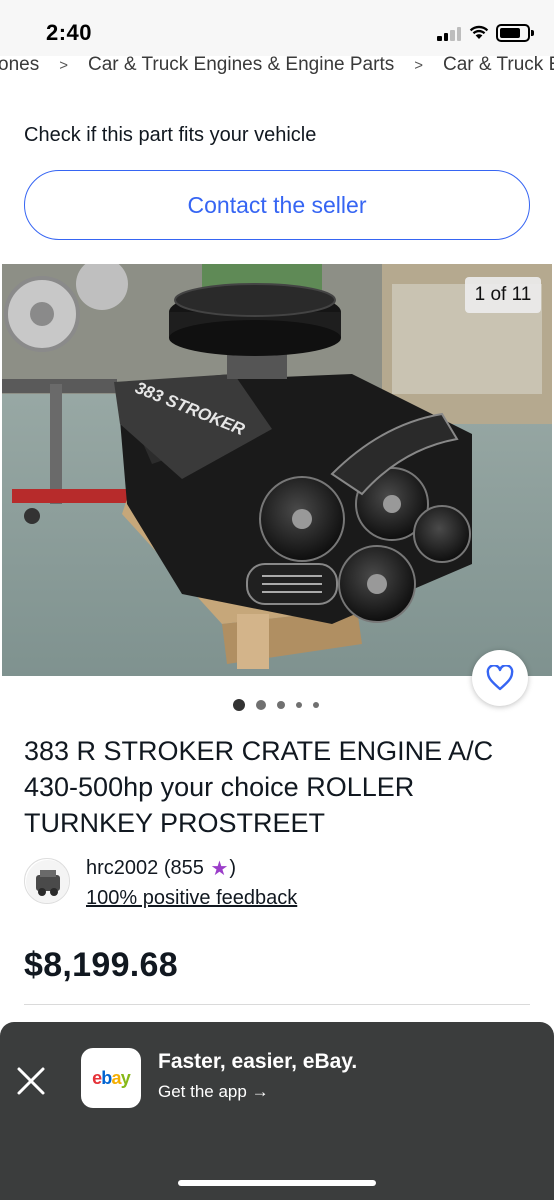  Describe the element at coordinates (125, 1077) in the screenshot. I see `logo-letter: y` at that location.